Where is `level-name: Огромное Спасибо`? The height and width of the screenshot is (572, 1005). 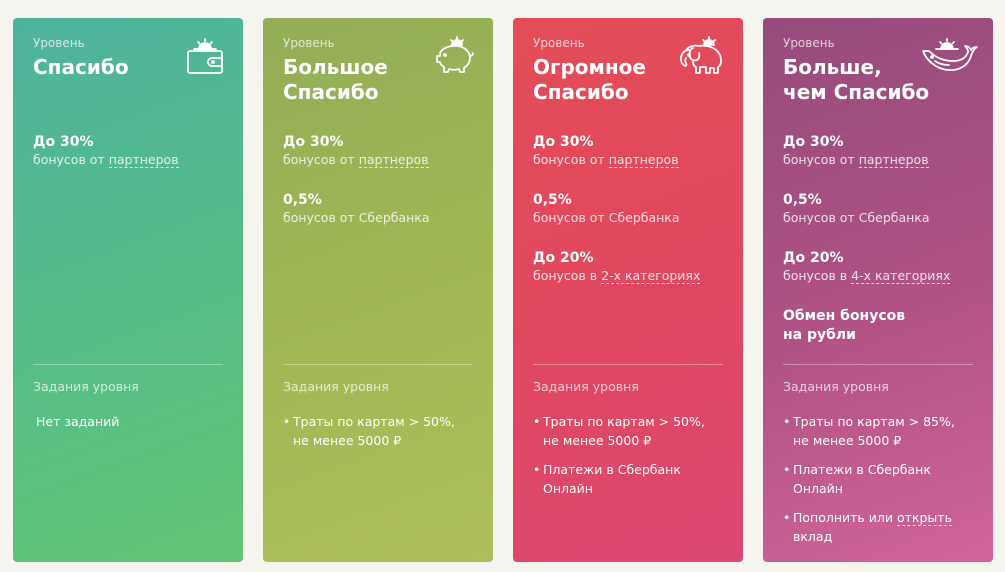 level-name: Огромное Спасибо is located at coordinates (608, 80).